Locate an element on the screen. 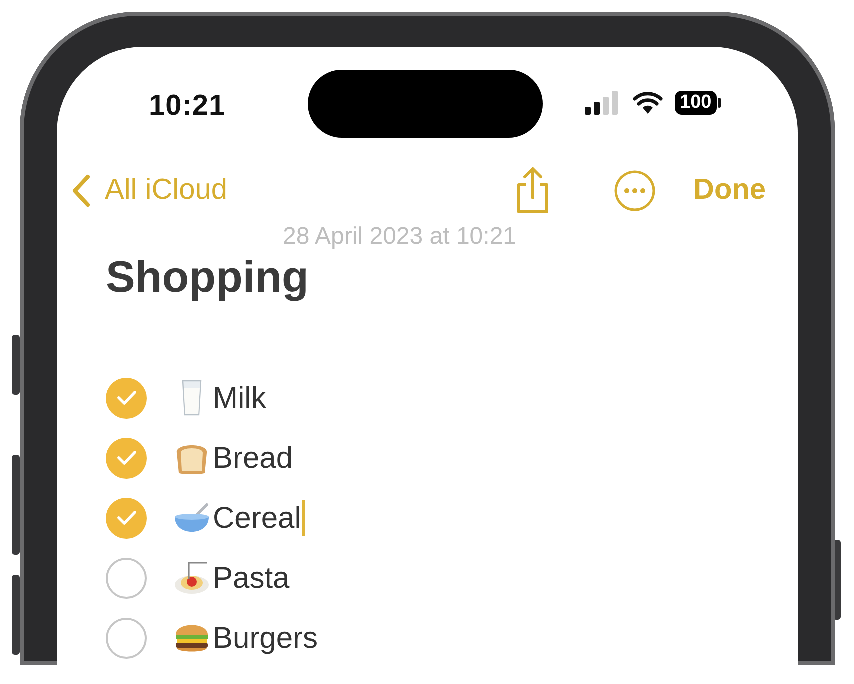 The image size is (854, 684). wifi-icon is located at coordinates (648, 103).